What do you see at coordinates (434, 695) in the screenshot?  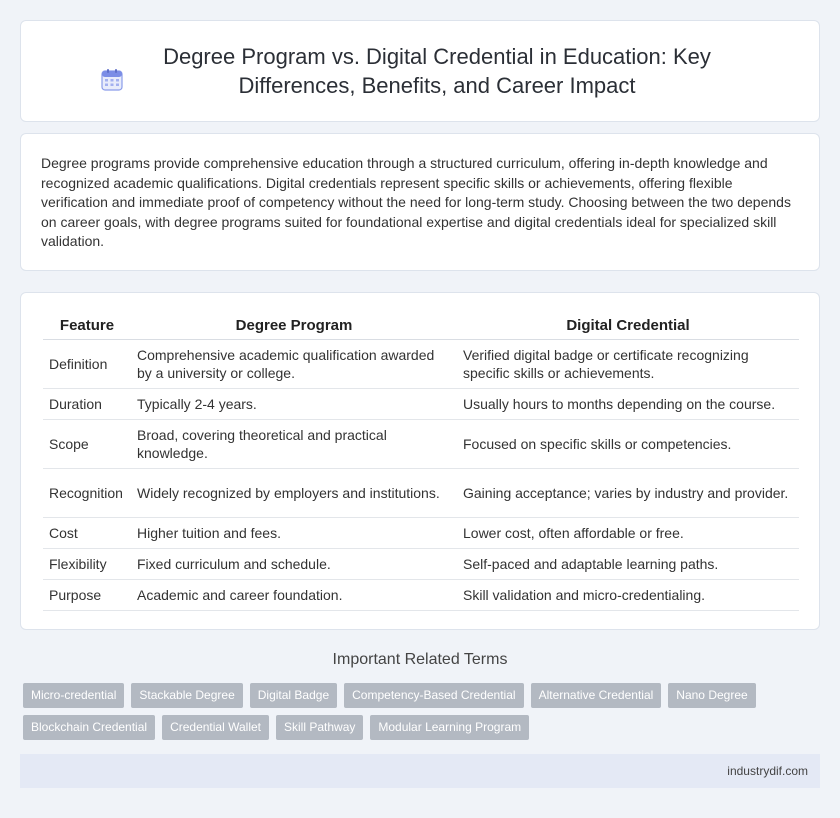 I see `tag-competency-based-credential: Competency-Based Credential` at bounding box center [434, 695].